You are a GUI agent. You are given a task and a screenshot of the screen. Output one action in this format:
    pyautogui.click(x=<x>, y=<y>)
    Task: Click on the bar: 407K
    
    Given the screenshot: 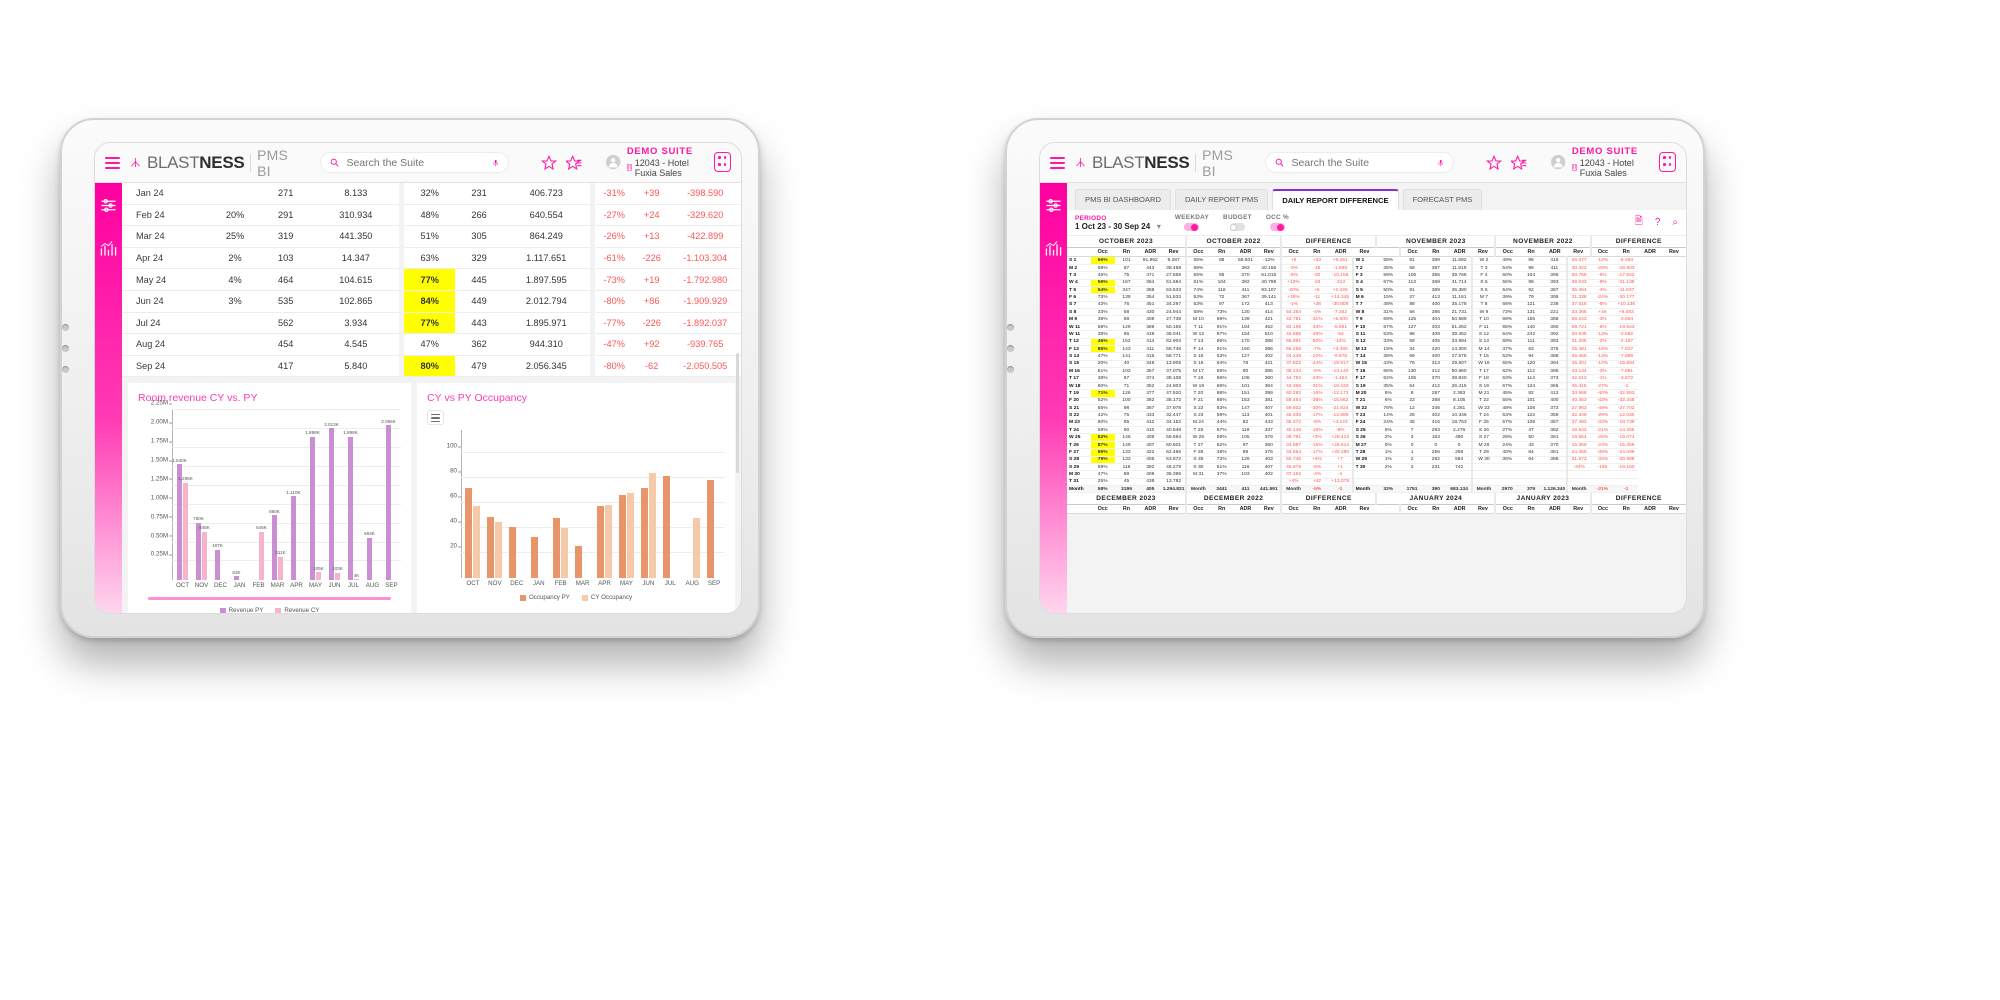 What is the action you would take?
    pyautogui.click(x=217, y=562)
    